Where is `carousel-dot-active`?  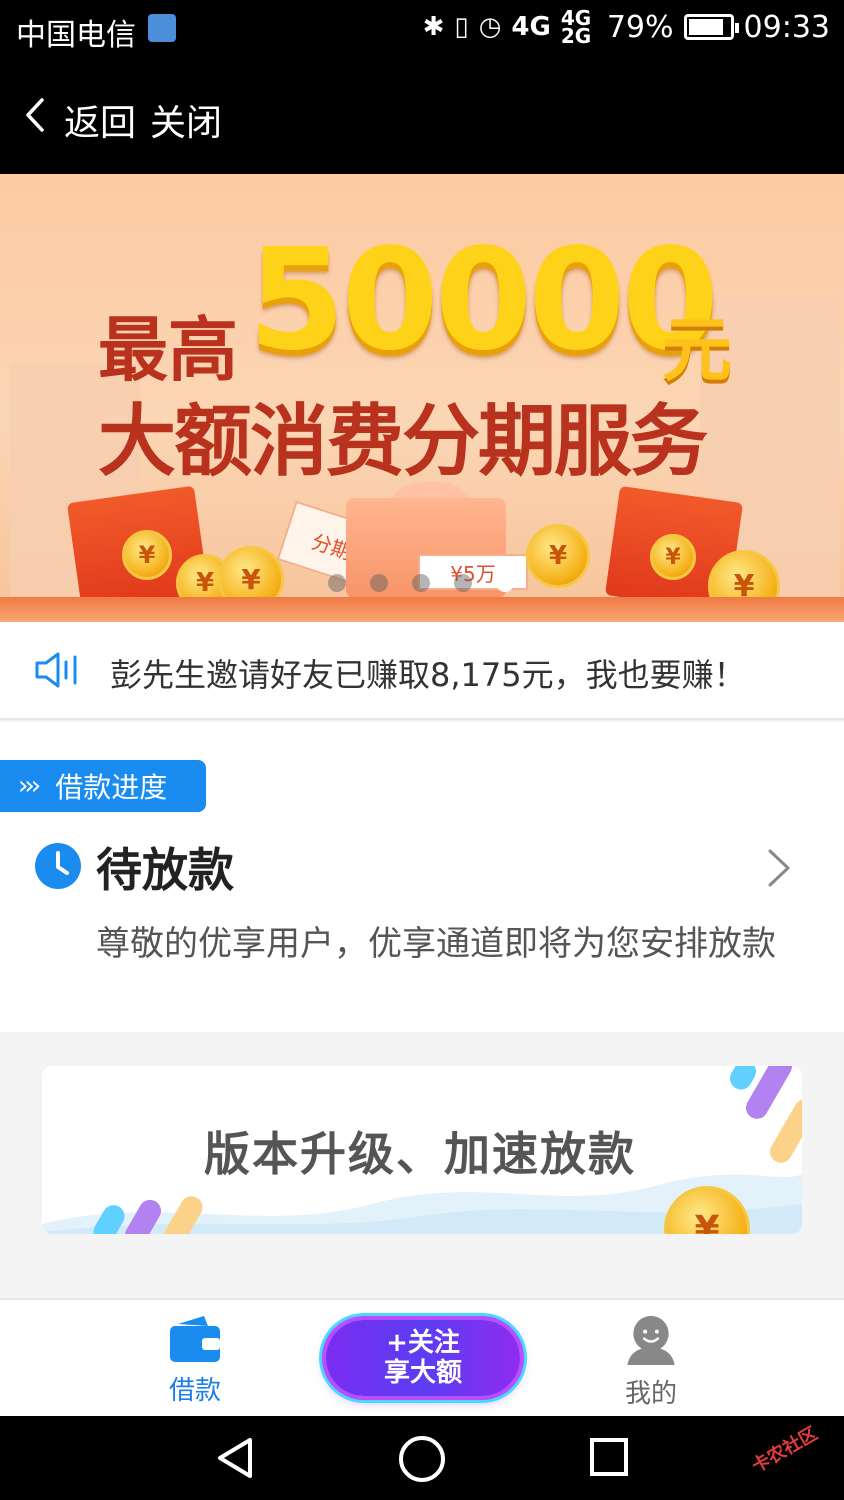 carousel-dot-active is located at coordinates (505, 583).